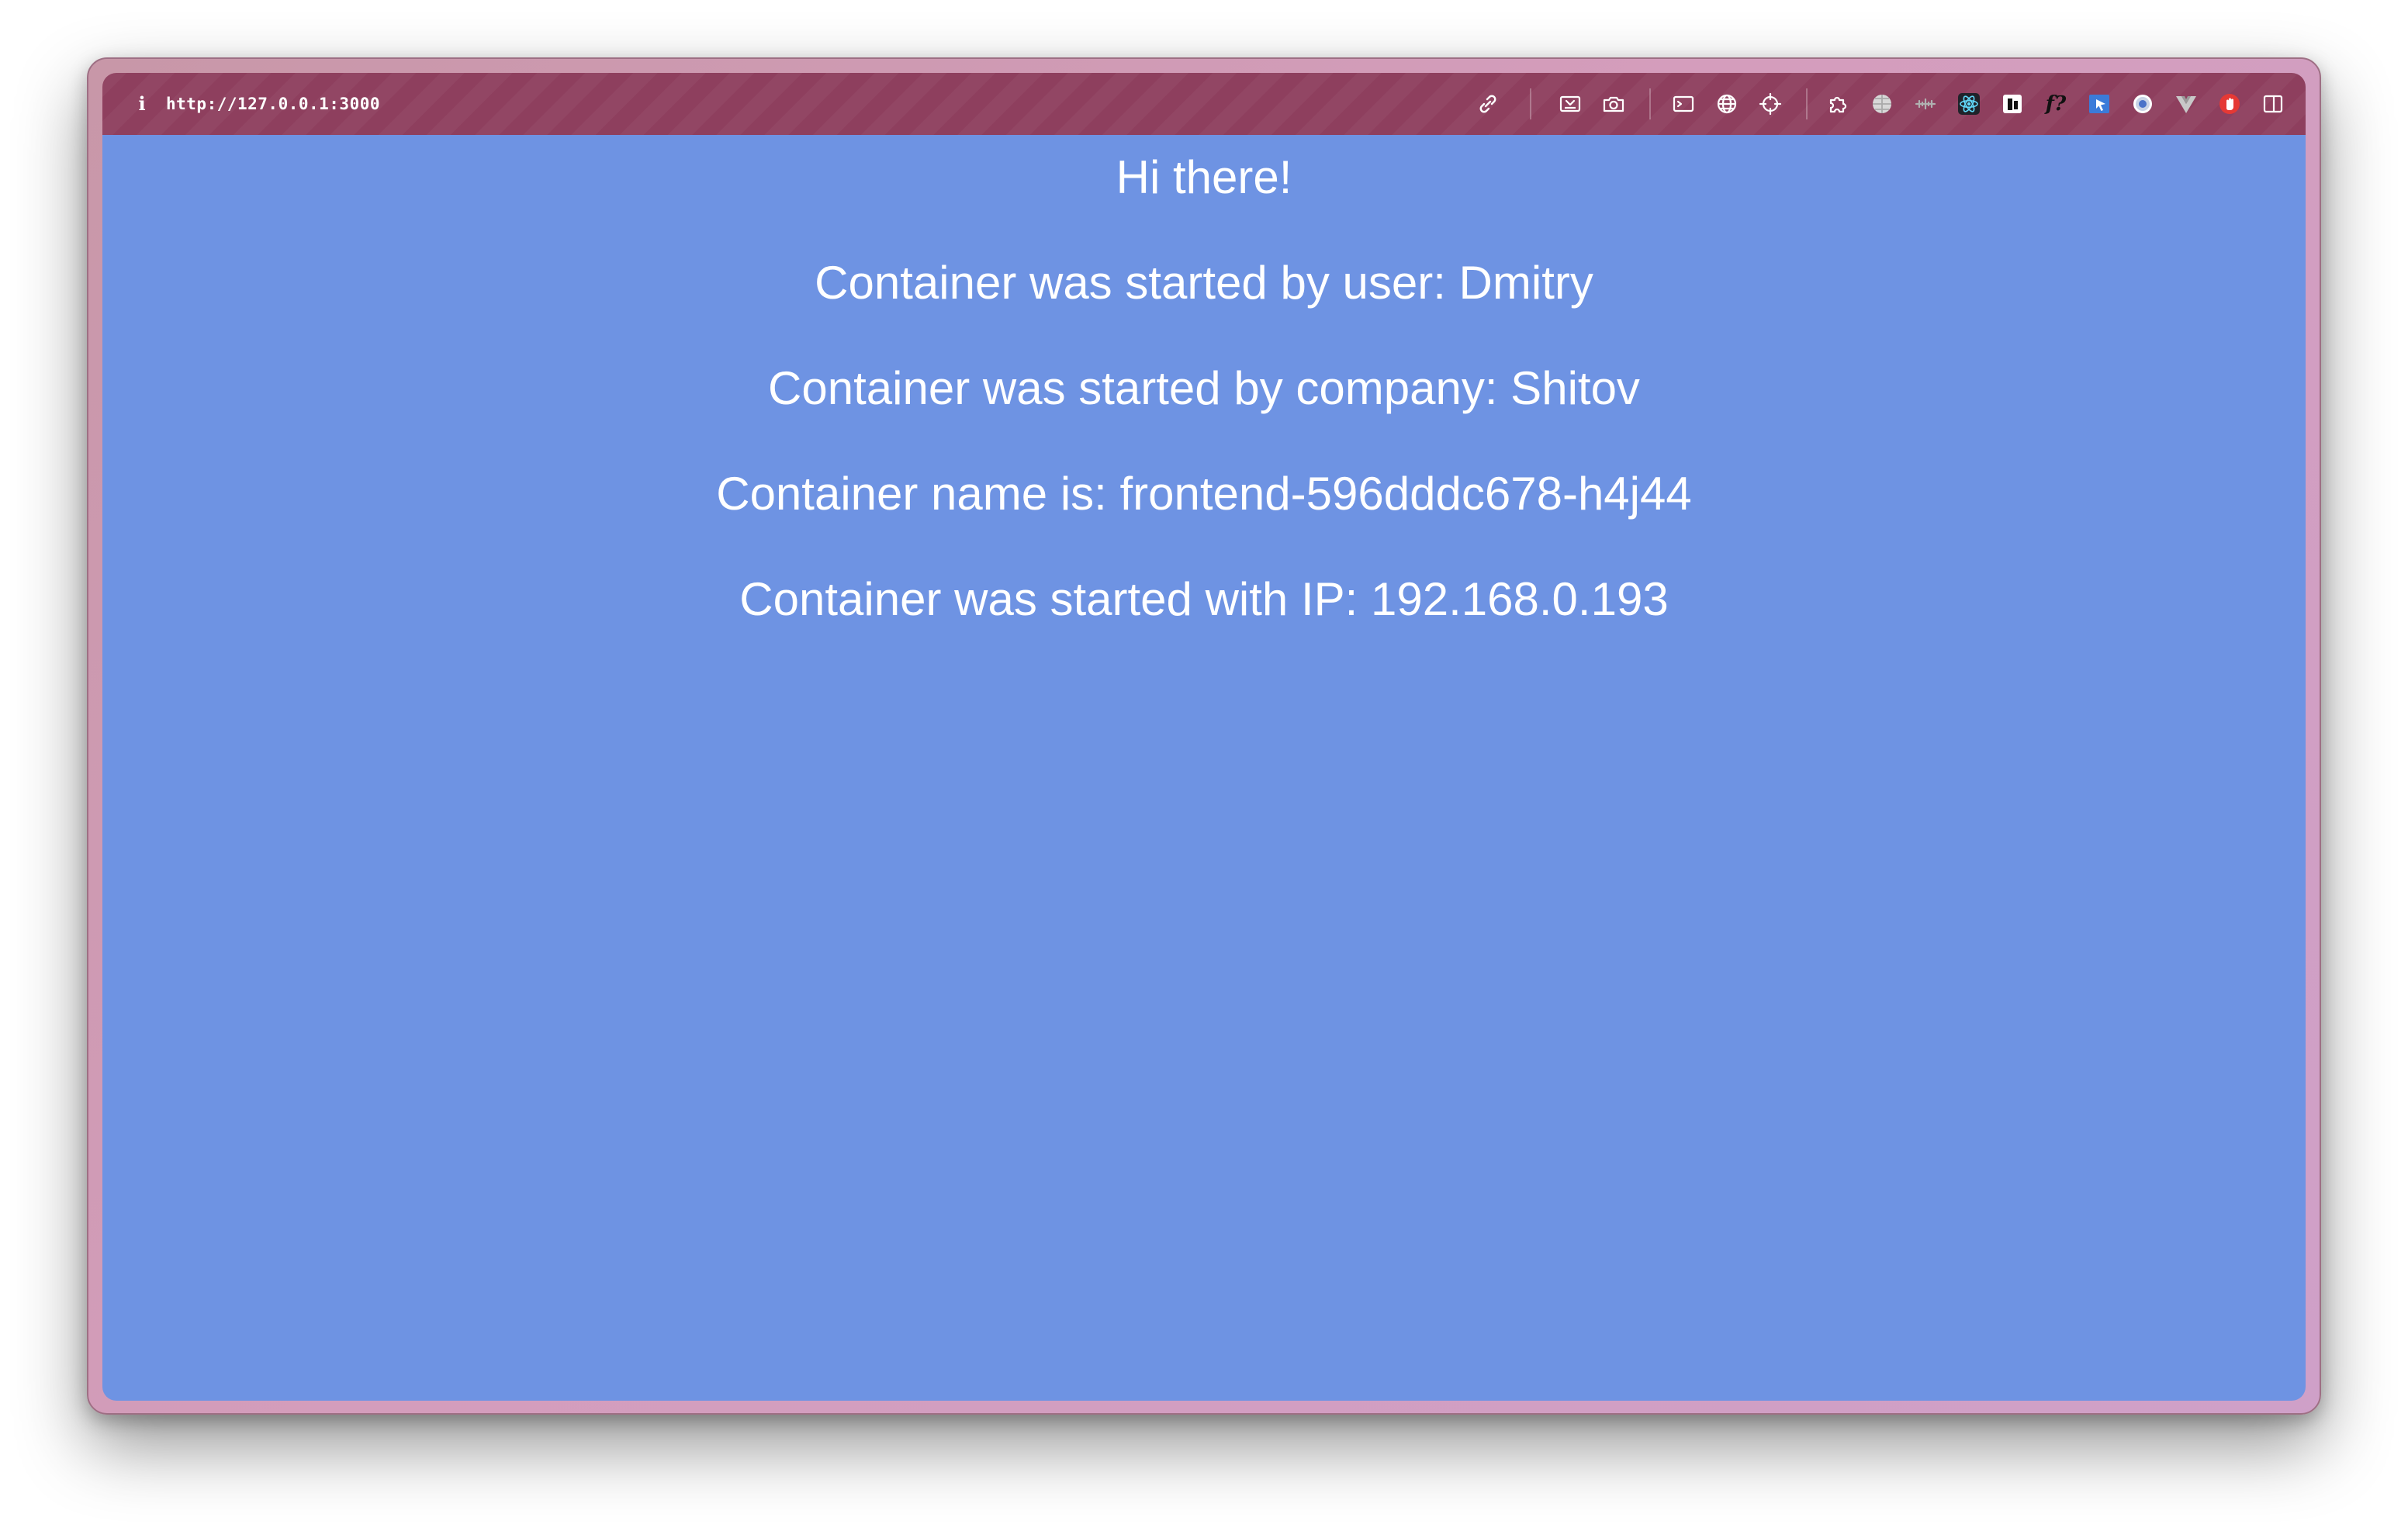 The image size is (2408, 1531). I want to click on notion-icon, so click(2012, 104).